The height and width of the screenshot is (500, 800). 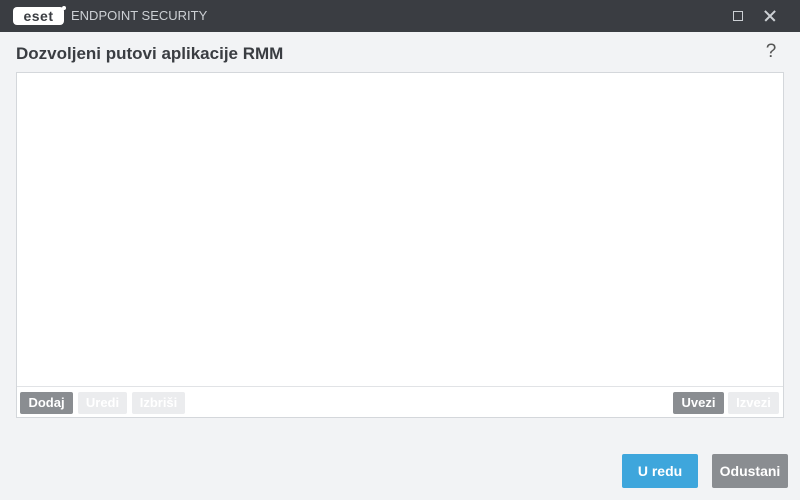 What do you see at coordinates (400, 386) in the screenshot?
I see `toolbar-divider` at bounding box center [400, 386].